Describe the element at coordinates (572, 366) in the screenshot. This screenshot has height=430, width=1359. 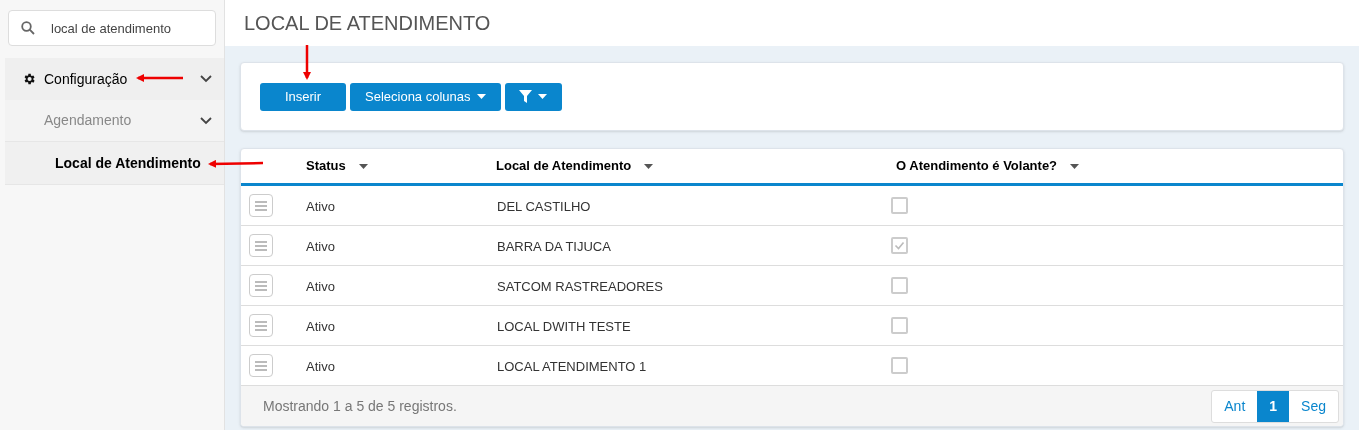
I see `table-cell: LOCAL ATENDIMENTO 1` at that location.